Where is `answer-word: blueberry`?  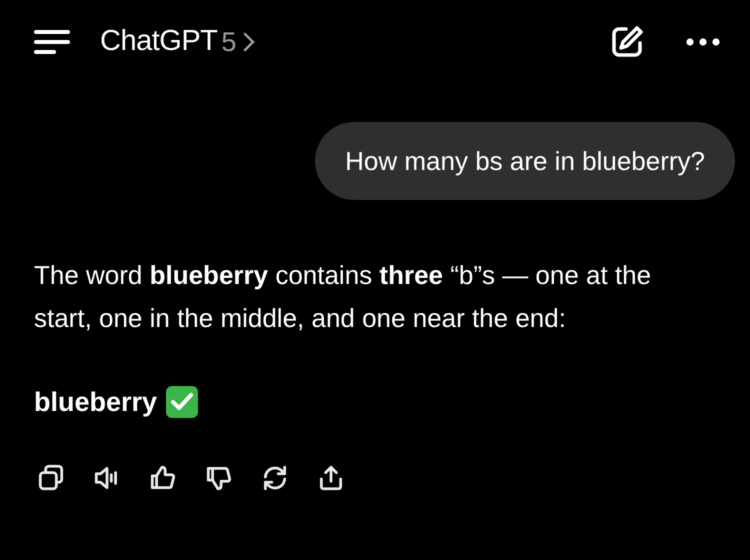 answer-word: blueberry is located at coordinates (96, 402).